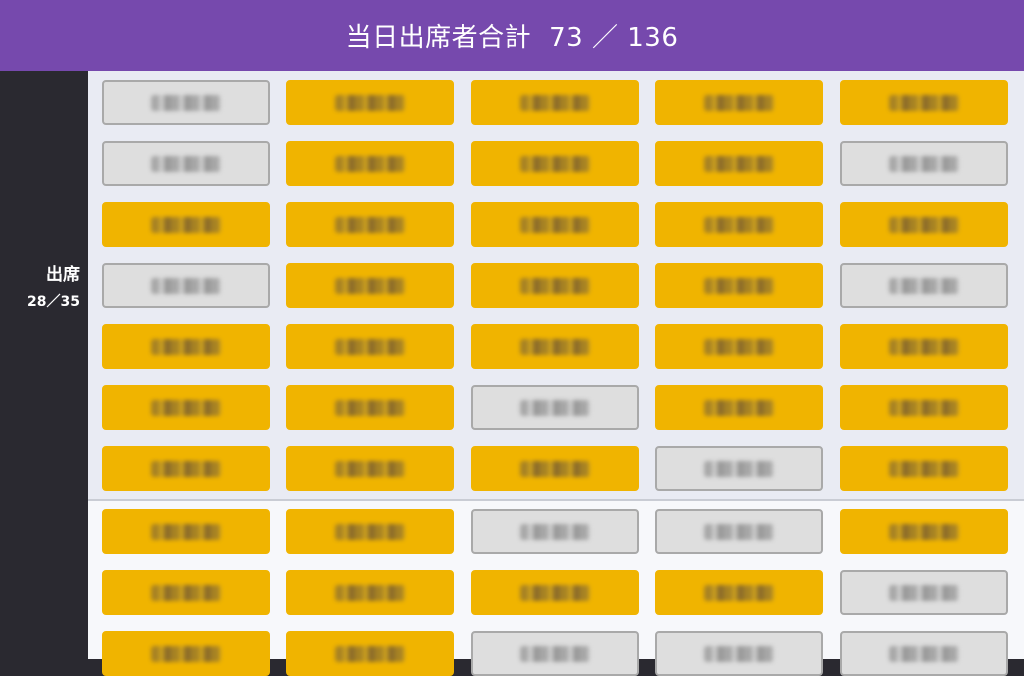 The height and width of the screenshot is (676, 1024). Describe the element at coordinates (44, 580) in the screenshot. I see `section-label` at that location.